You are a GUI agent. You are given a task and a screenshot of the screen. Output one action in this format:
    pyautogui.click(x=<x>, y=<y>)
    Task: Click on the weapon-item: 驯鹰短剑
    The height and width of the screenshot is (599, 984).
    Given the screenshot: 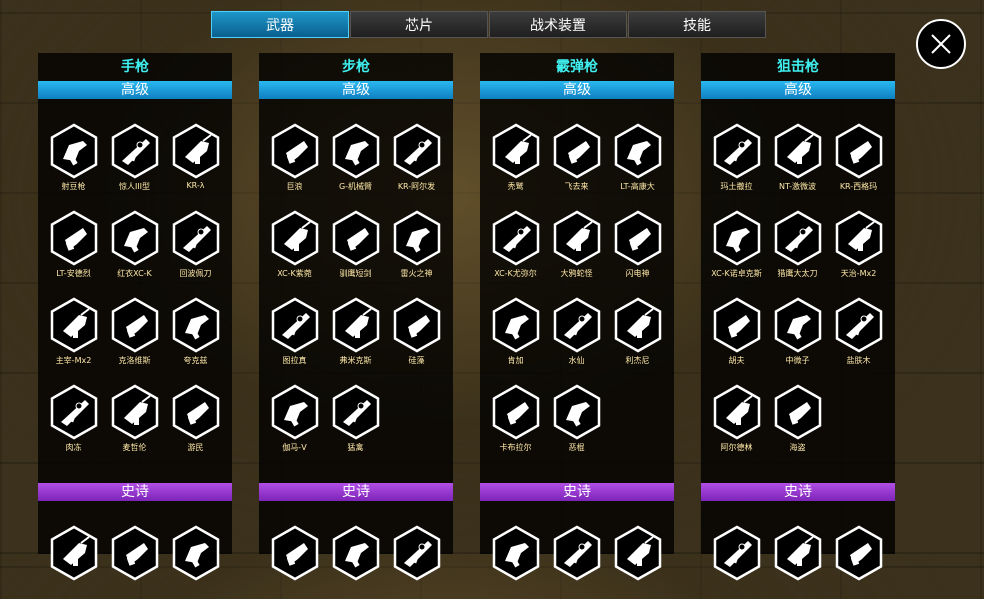 What is the action you would take?
    pyautogui.click(x=355, y=247)
    